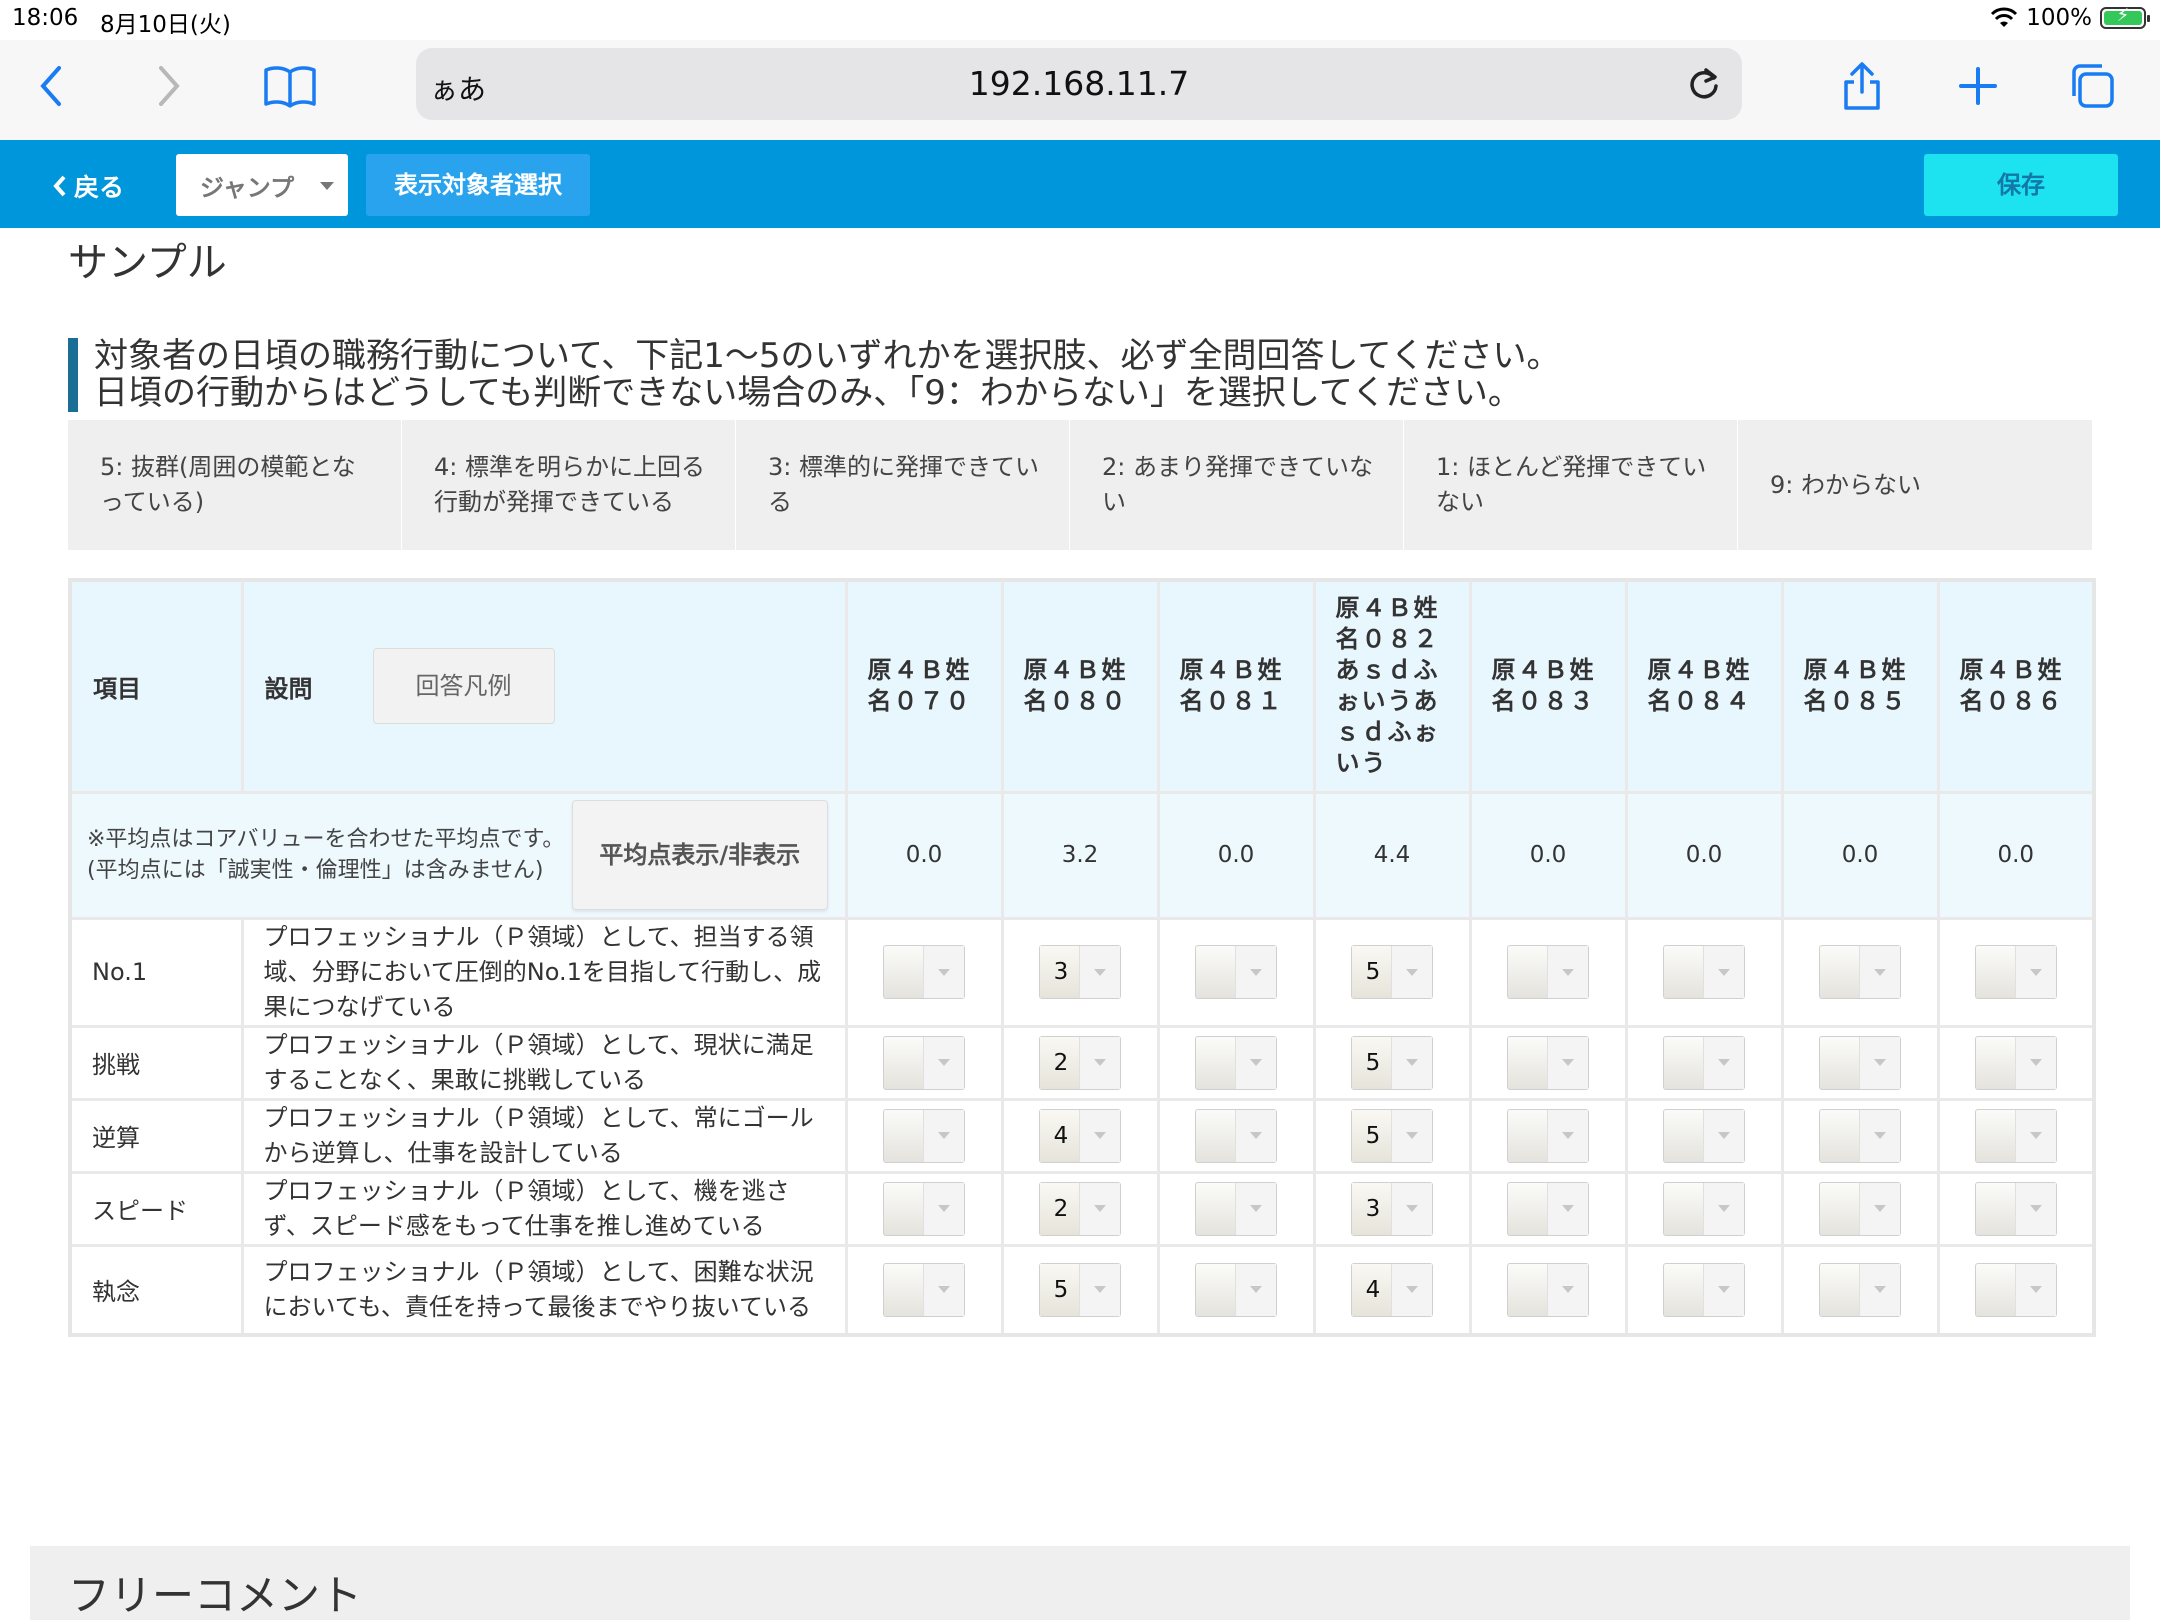 The image size is (2160, 1623). What do you see at coordinates (215, 1595) in the screenshot?
I see `free-comment-title: フリーコメント` at bounding box center [215, 1595].